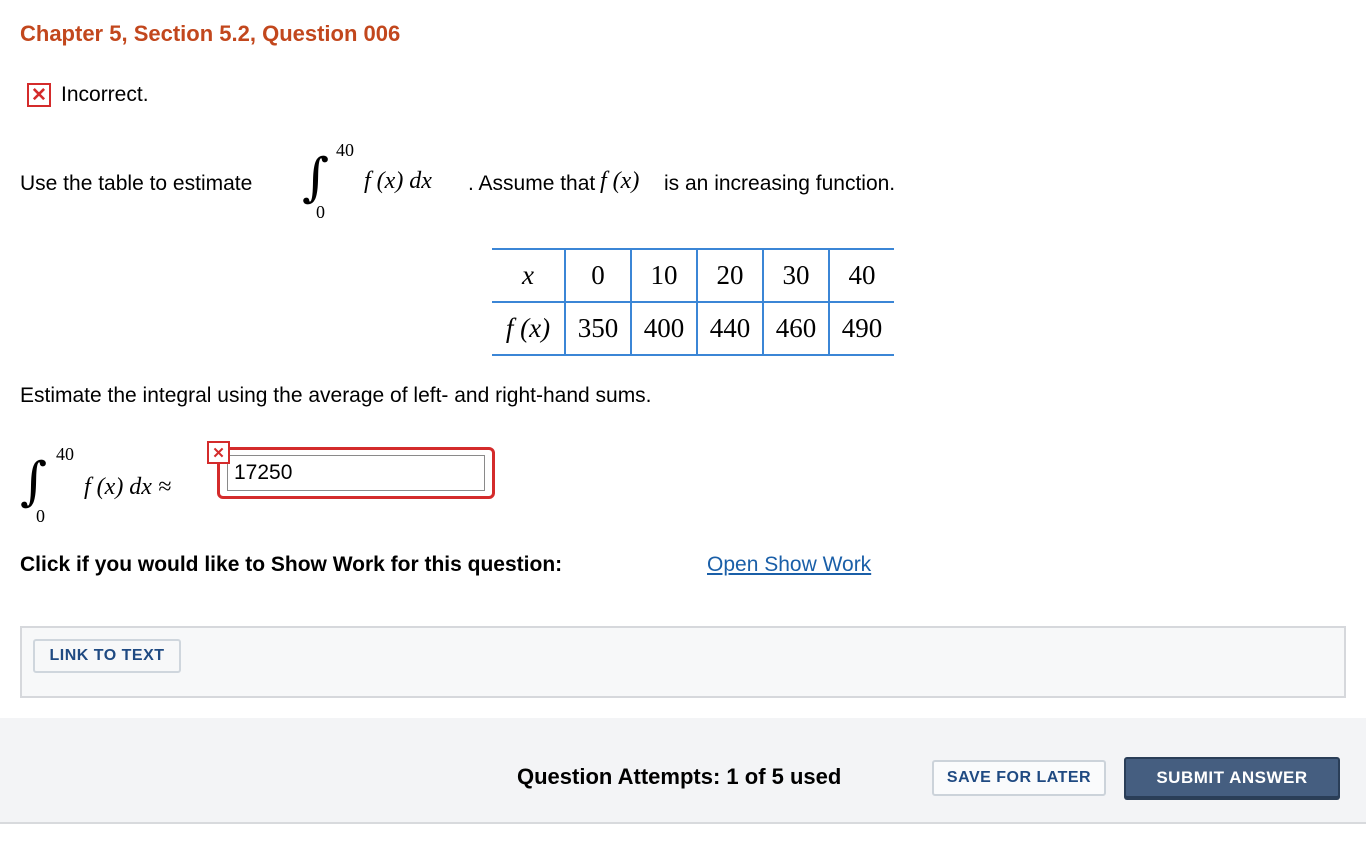 This screenshot has height=842, width=1366. I want to click on table-cell: 400, so click(663, 329).